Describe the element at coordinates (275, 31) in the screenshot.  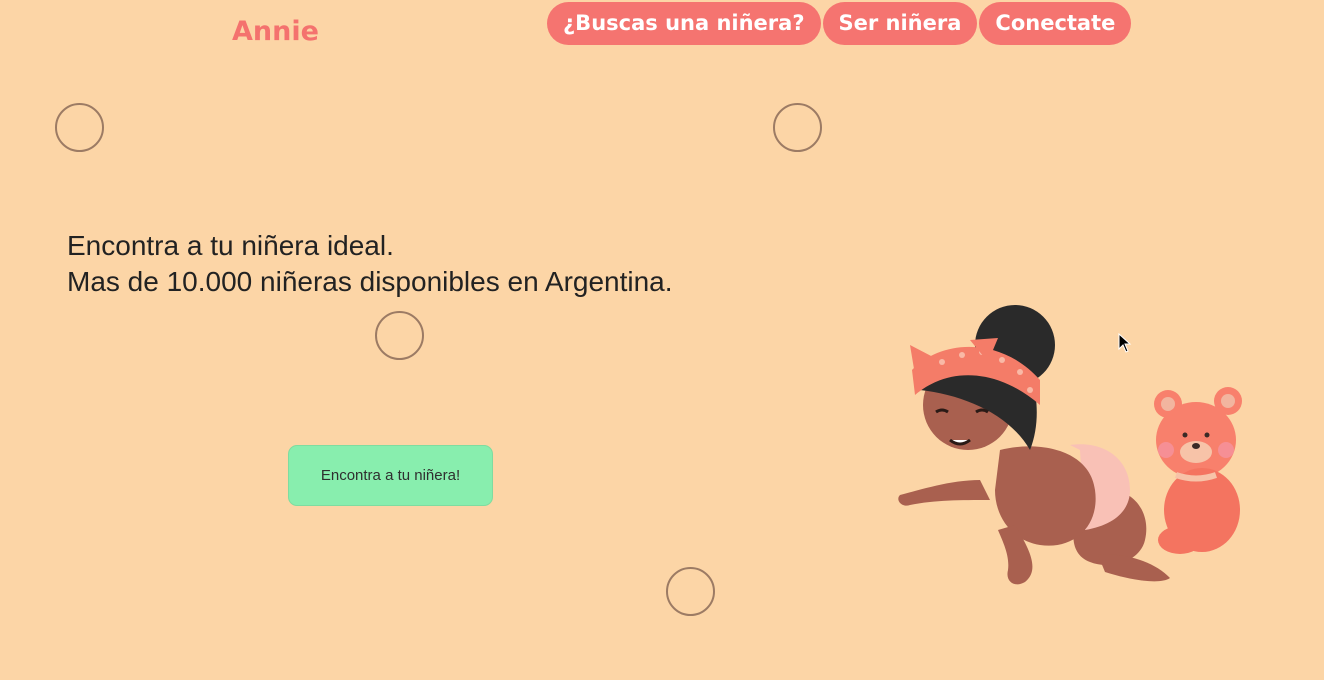
I see `brand-logo: Annie` at that location.